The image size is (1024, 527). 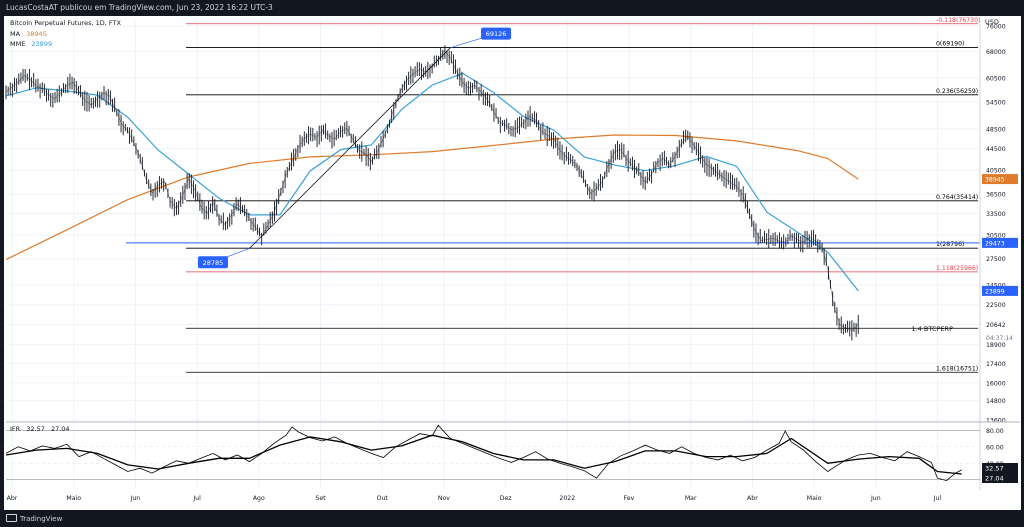 I want to click on x-tick-label-3: Jul, so click(x=196, y=498).